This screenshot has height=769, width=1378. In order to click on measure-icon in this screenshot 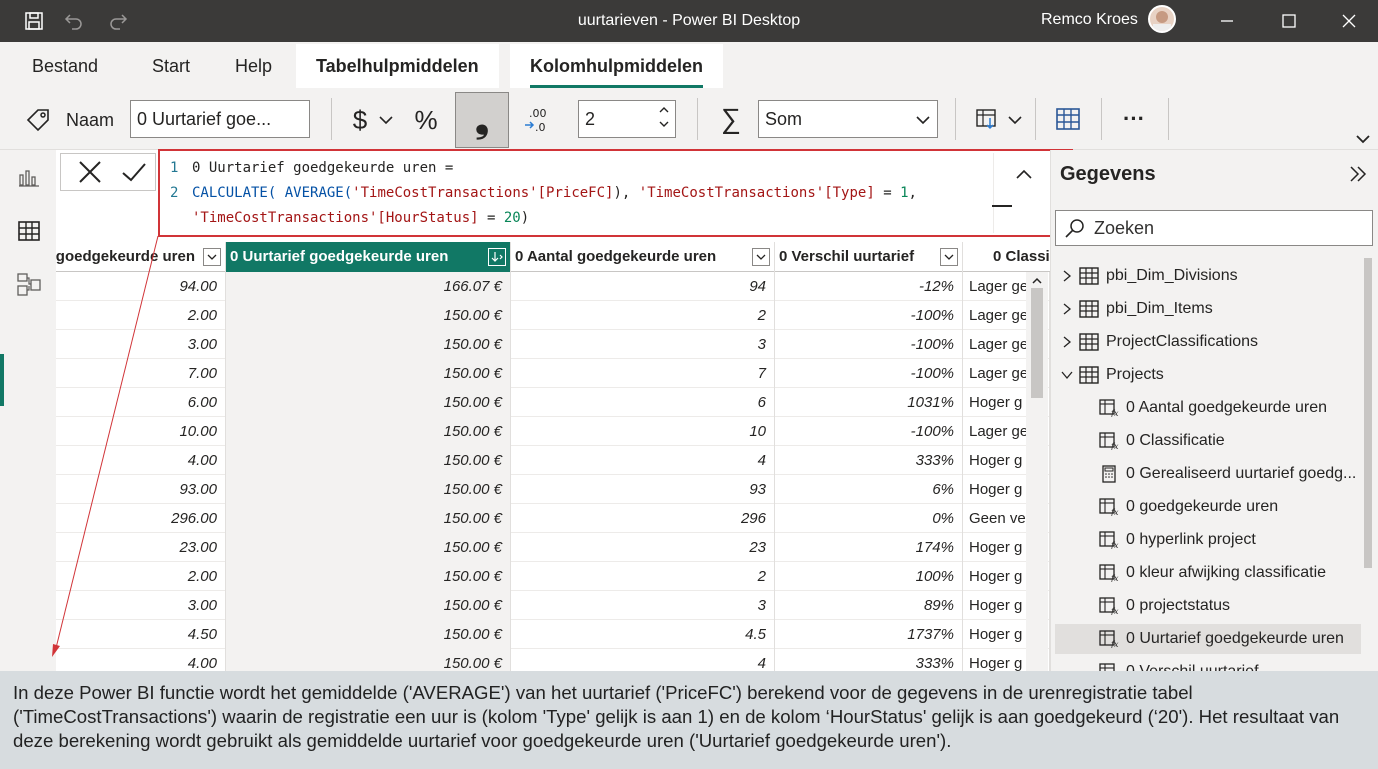, I will do `click(1109, 474)`.